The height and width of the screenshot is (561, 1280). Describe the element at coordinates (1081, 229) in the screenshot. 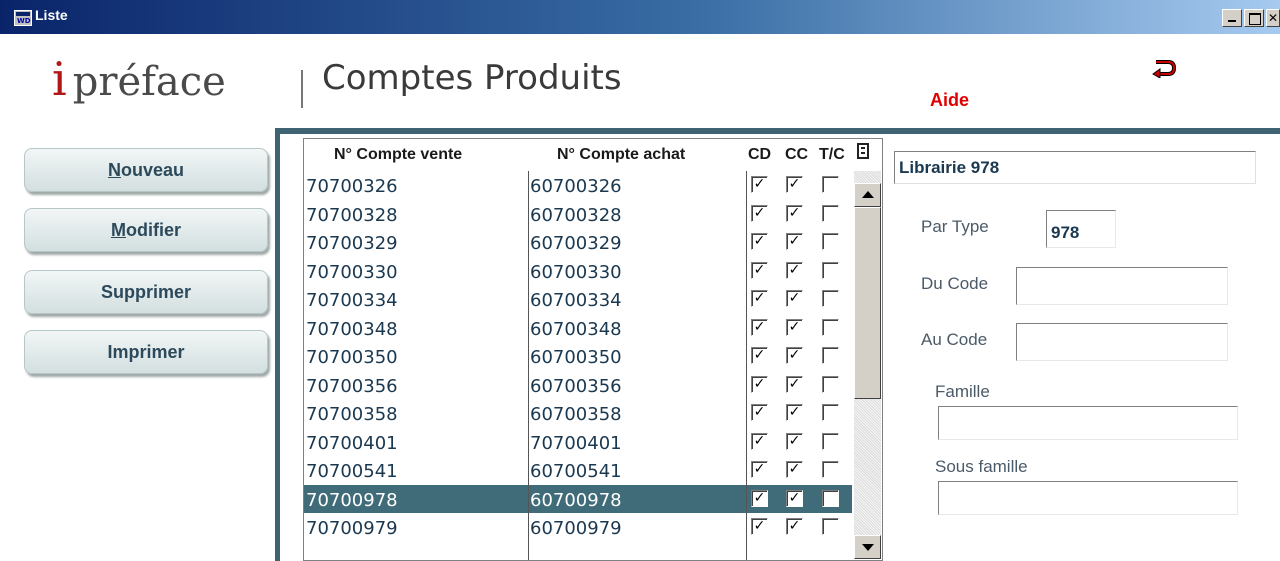

I see `par-type-input: 978` at that location.